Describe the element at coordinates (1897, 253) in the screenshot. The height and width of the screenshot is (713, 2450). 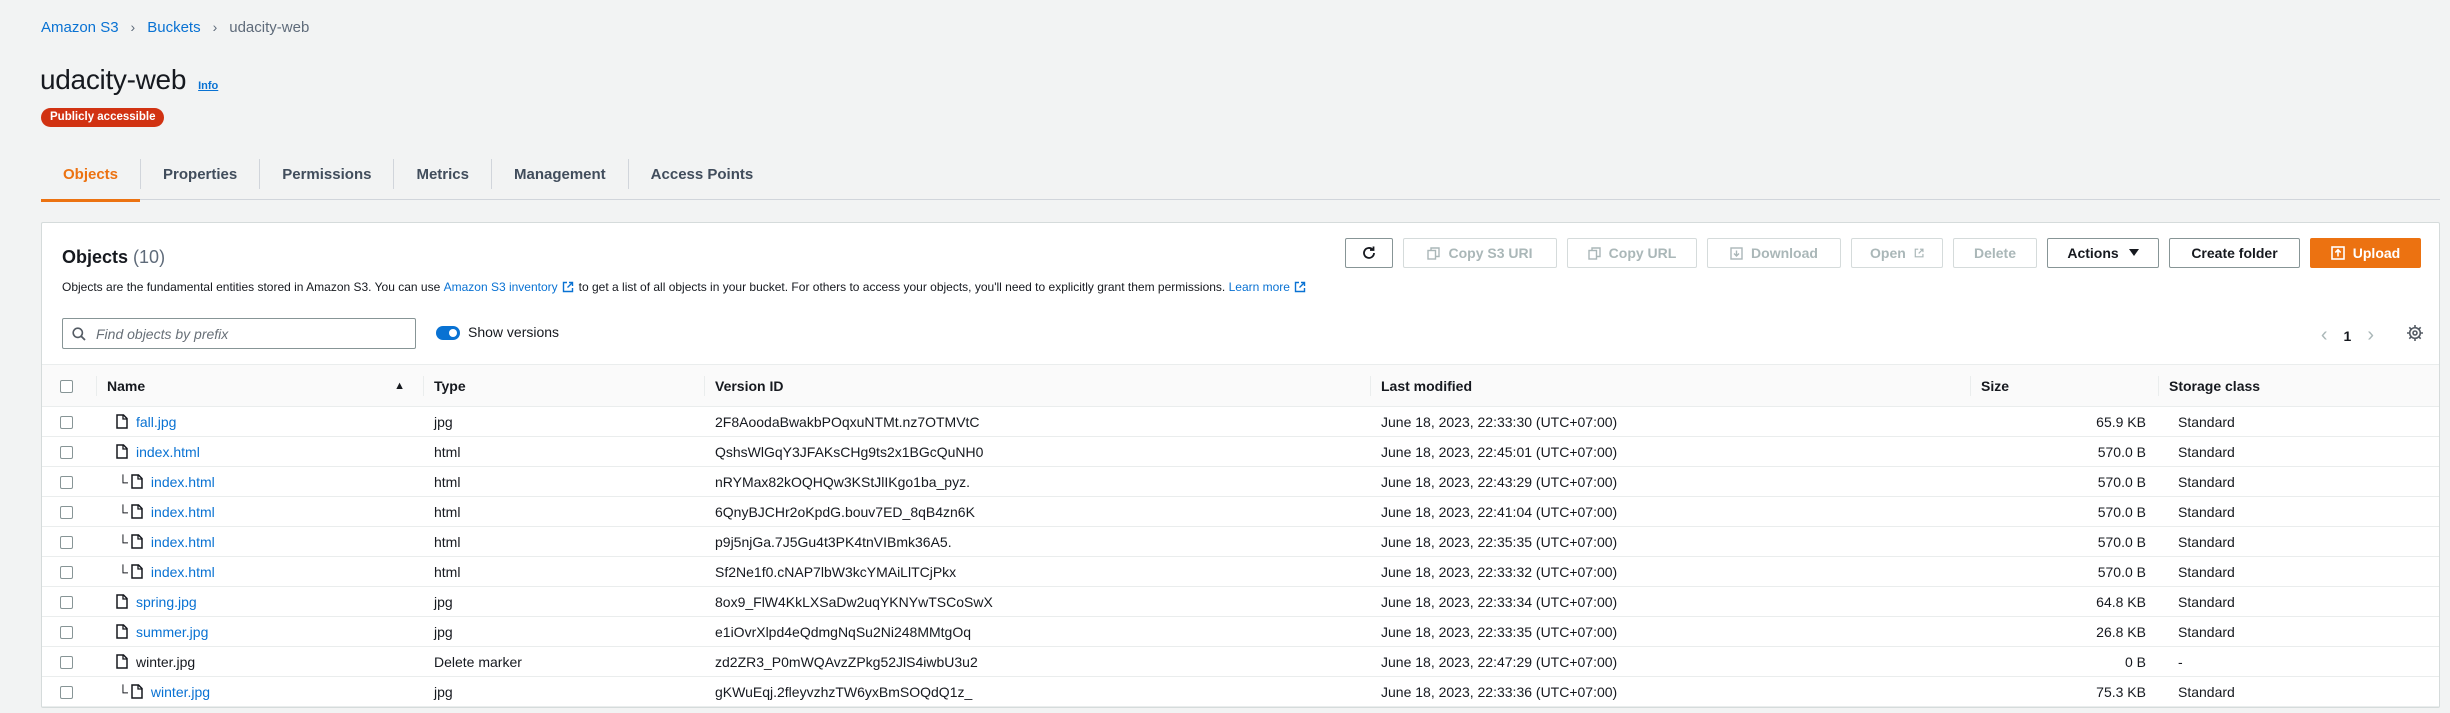
I see `open-button: Open` at that location.